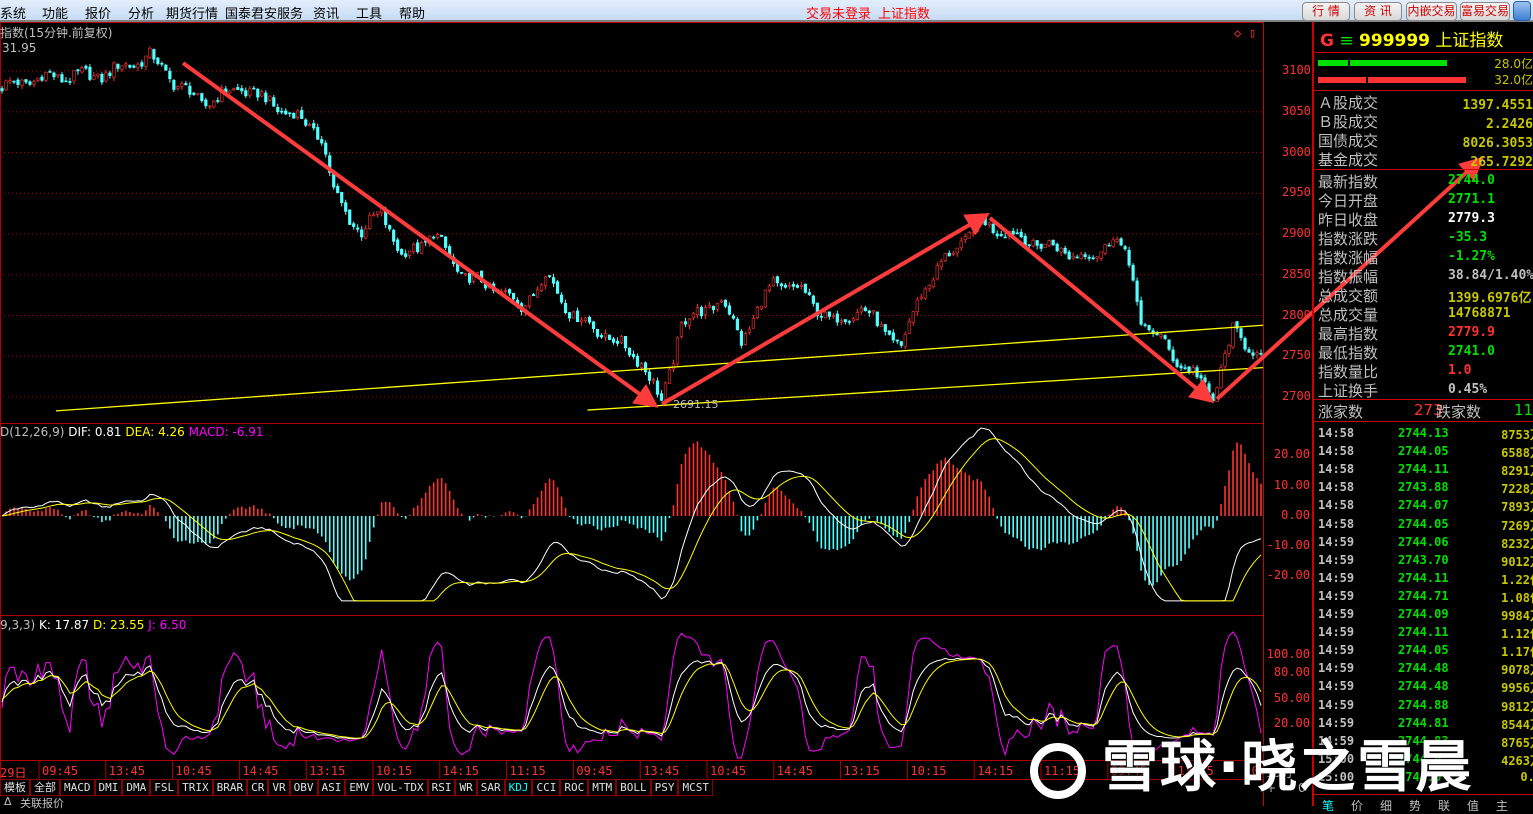 Image resolution: width=1533 pixels, height=814 pixels. Describe the element at coordinates (1423, 469) in the screenshot. I see `tick-price: 2744.11` at that location.